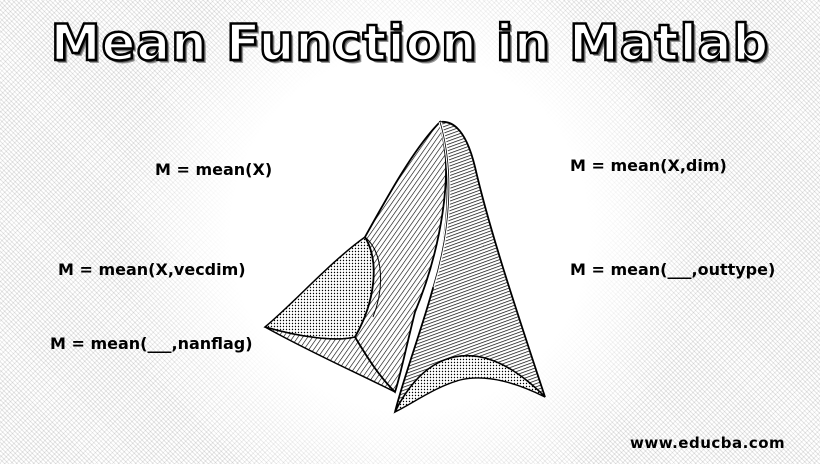 The height and width of the screenshot is (464, 820). Describe the element at coordinates (152, 269) in the screenshot. I see `syntax-mean-vecdim: M = mean(X,vecdim)` at that location.